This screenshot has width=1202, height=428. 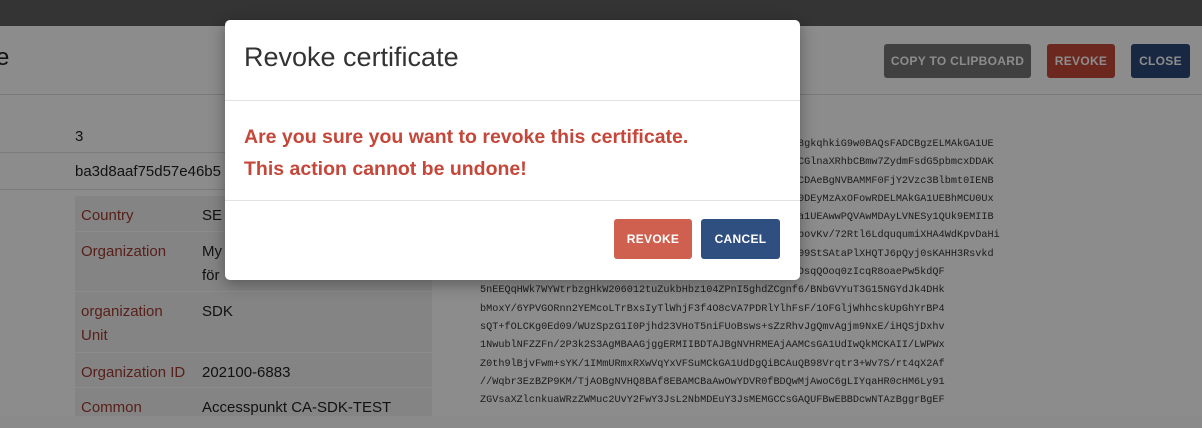 What do you see at coordinates (351, 57) in the screenshot?
I see `dialog-title: Revoke certificate` at bounding box center [351, 57].